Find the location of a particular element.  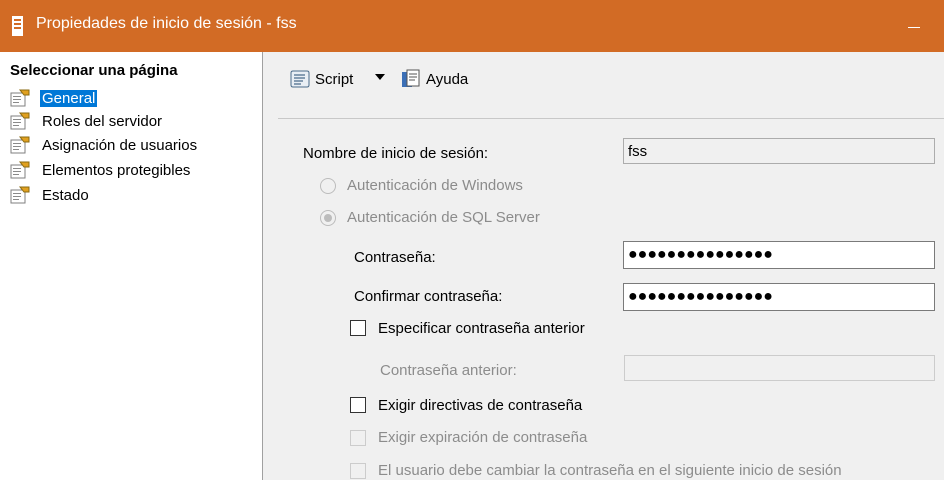

help-label: Ayuda is located at coordinates (447, 79).